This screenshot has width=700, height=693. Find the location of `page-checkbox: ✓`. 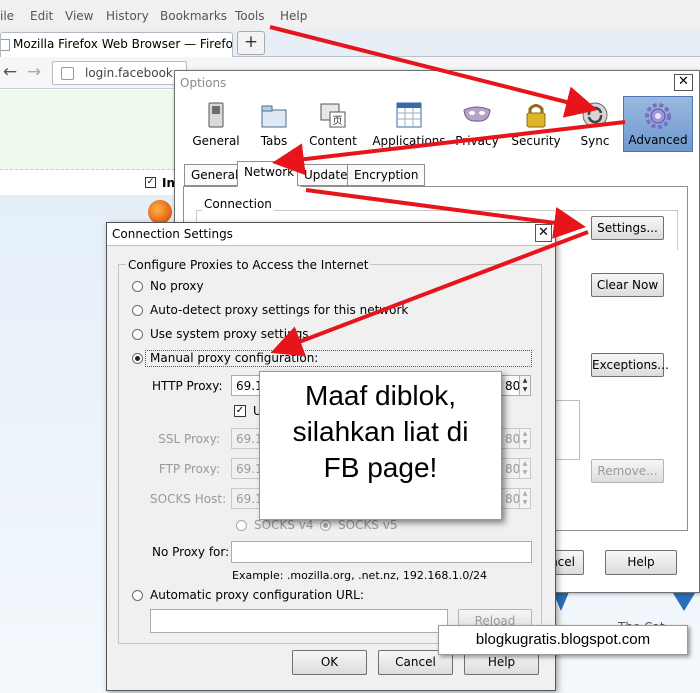

page-checkbox: ✓ is located at coordinates (150, 182).